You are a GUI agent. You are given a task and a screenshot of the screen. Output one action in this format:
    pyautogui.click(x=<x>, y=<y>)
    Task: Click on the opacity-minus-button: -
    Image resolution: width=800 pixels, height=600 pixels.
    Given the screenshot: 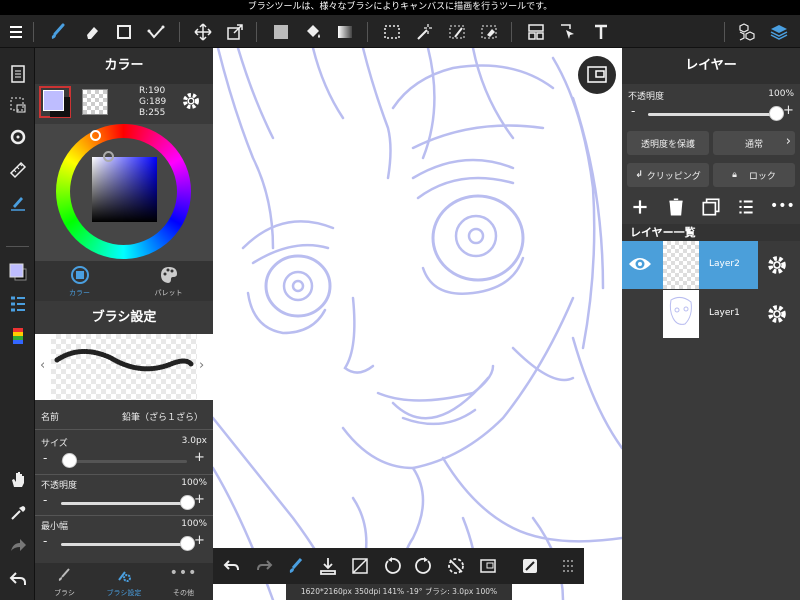 What is the action you would take?
    pyautogui.click(x=45, y=500)
    